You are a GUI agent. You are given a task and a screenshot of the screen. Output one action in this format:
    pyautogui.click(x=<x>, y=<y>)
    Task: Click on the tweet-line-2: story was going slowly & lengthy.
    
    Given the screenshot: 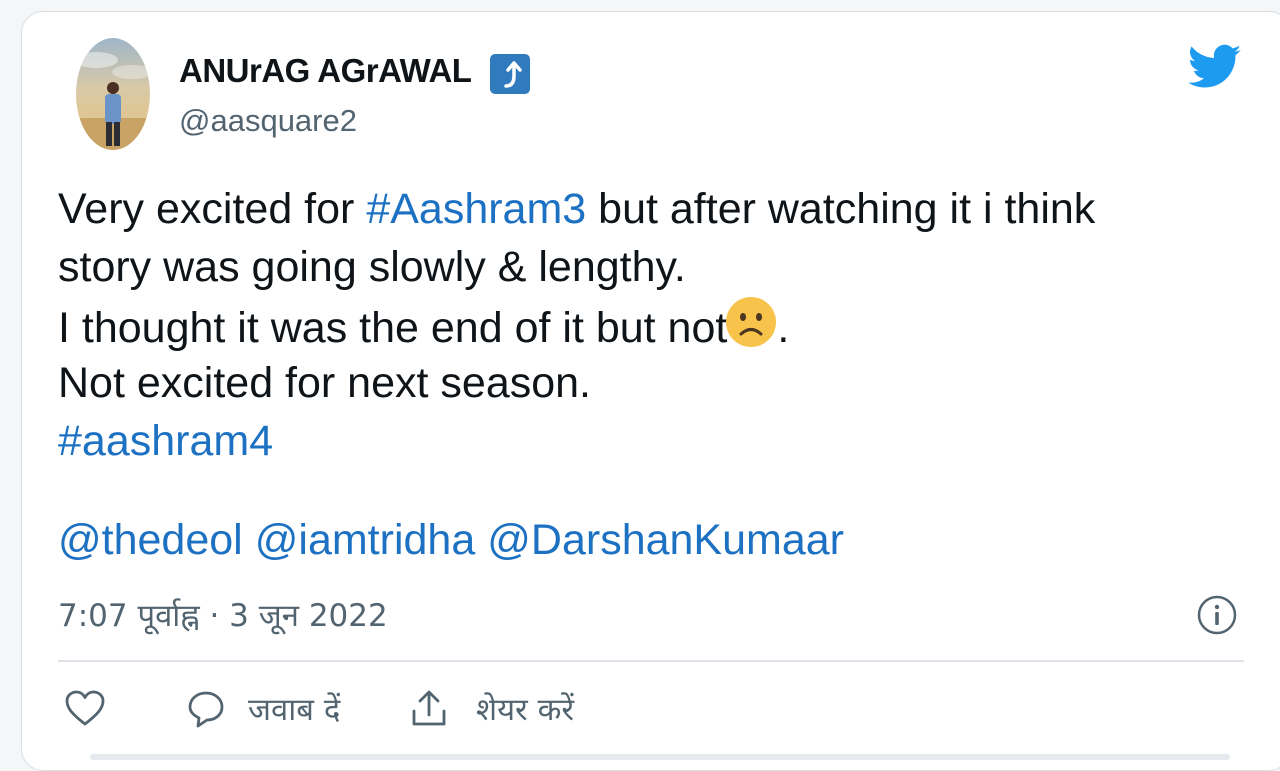 What is the action you would take?
    pyautogui.click(x=372, y=267)
    